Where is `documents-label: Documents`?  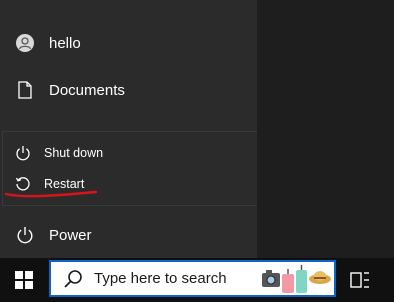
documents-label: Documents is located at coordinates (87, 90).